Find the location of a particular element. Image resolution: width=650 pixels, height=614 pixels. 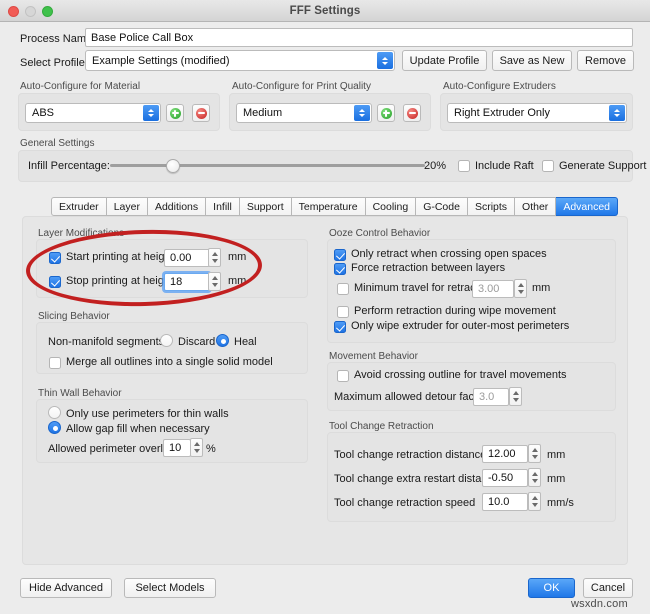

tab-other: Other is located at coordinates (536, 206).